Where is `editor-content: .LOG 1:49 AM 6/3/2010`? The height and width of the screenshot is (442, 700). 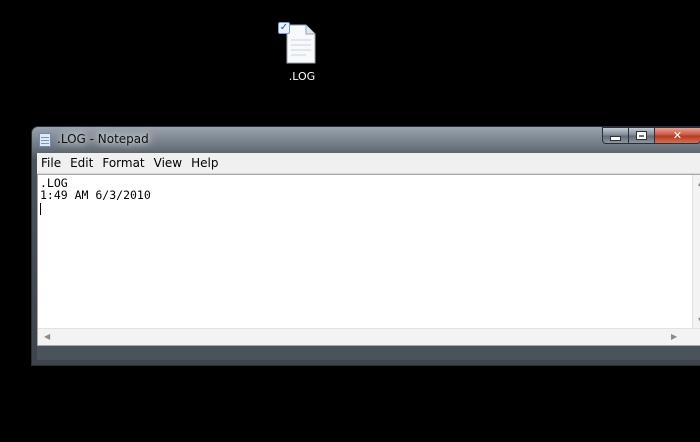 editor-content: .LOG 1:49 AM 6/3/2010 is located at coordinates (95, 189).